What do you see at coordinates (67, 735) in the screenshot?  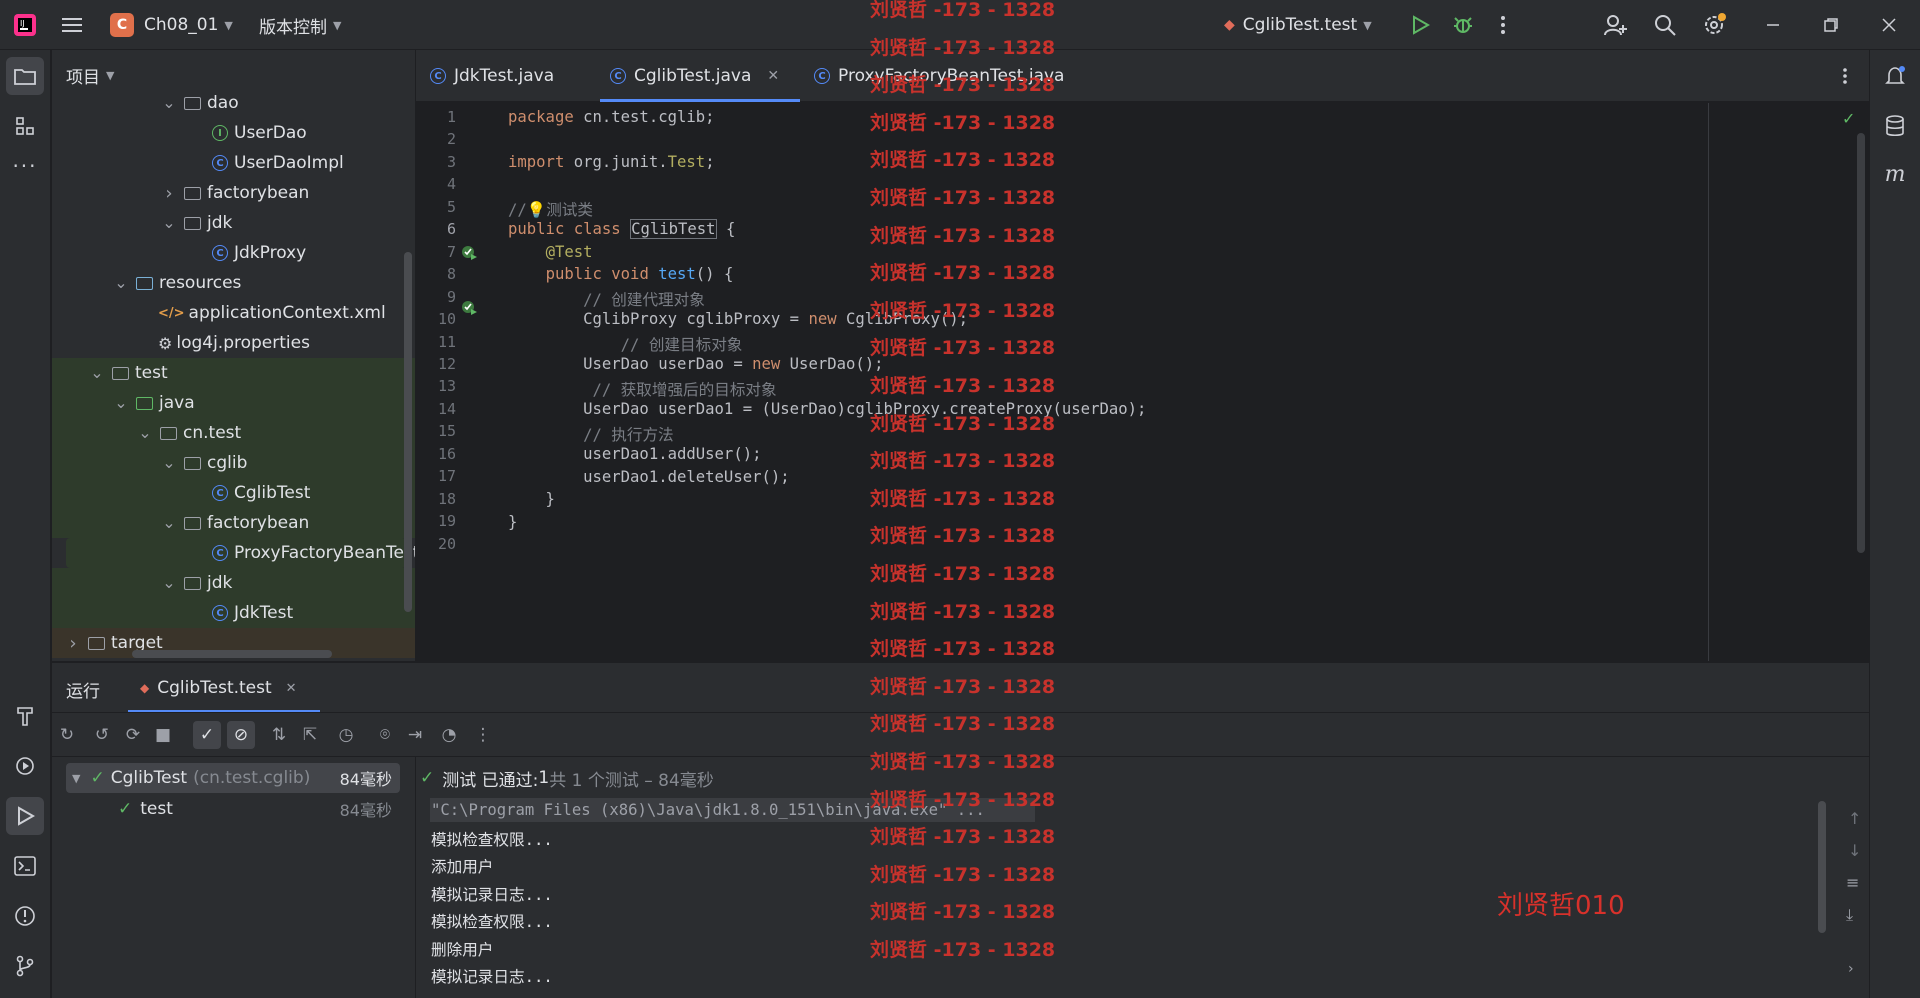 I see `rerun-icon: ↻` at bounding box center [67, 735].